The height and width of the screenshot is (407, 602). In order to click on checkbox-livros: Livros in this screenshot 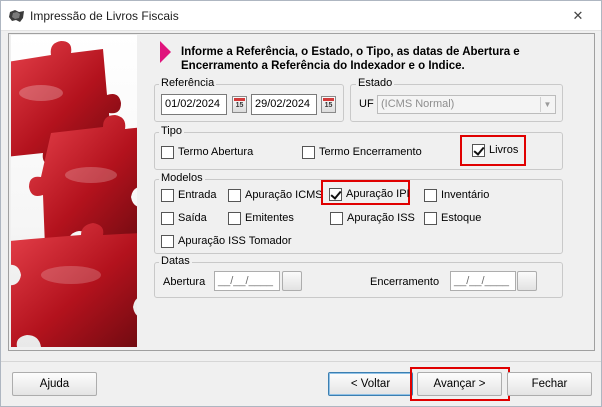, I will do `click(495, 150)`.